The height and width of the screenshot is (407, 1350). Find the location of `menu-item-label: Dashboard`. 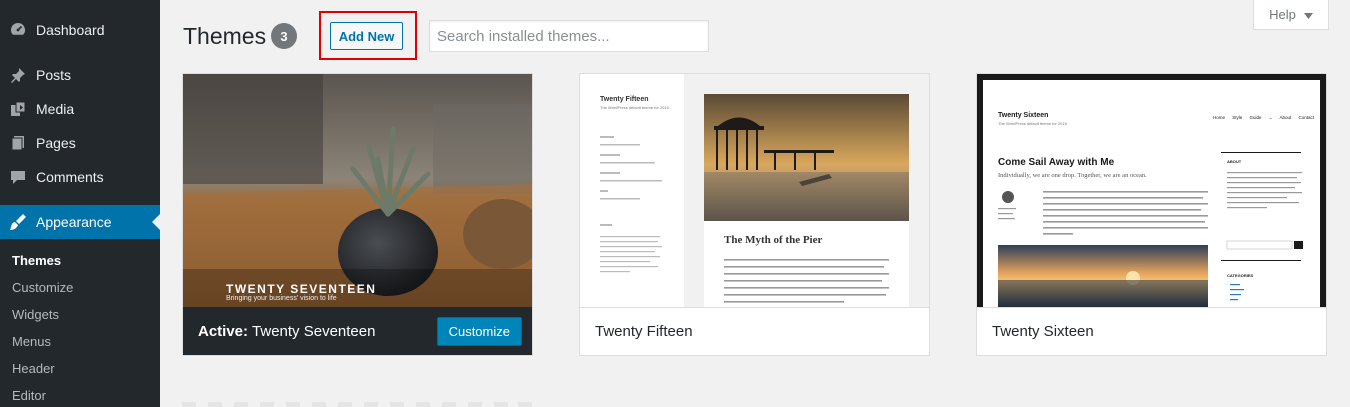

menu-item-label: Dashboard is located at coordinates (70, 30).